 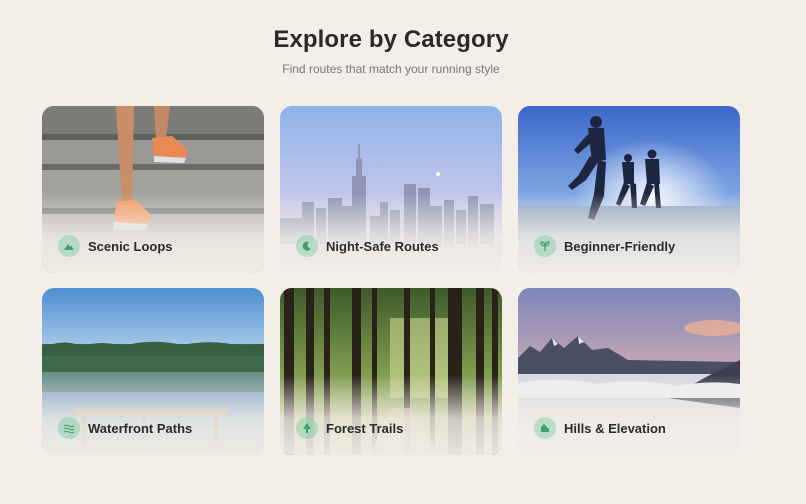 I want to click on category-card-beginner-friendly: Beginner-Friendly, so click(x=629, y=189).